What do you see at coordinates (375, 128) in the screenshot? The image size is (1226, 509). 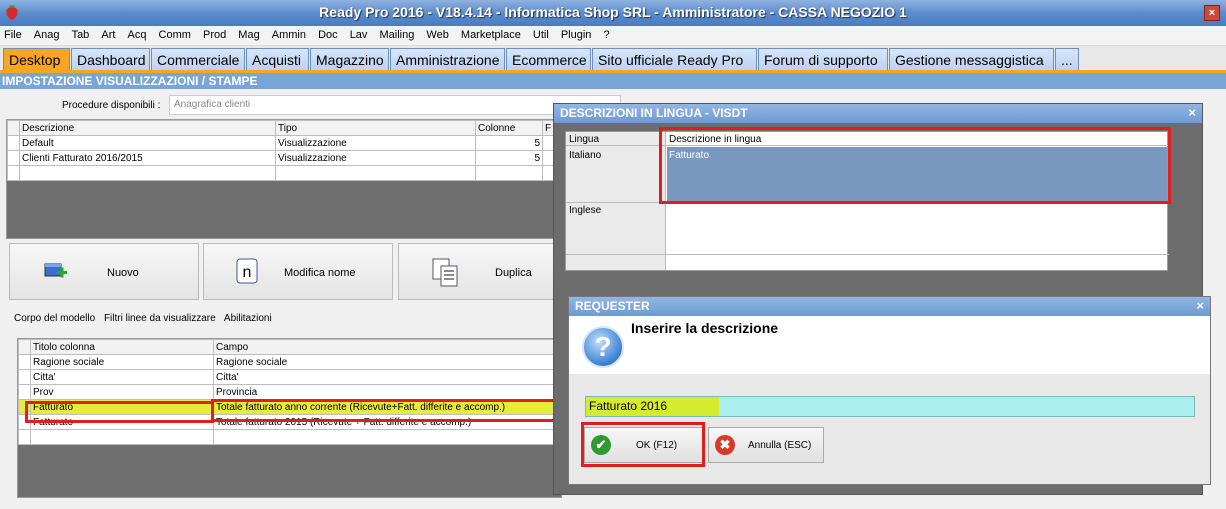 I see `header-tipo: Tipo` at bounding box center [375, 128].